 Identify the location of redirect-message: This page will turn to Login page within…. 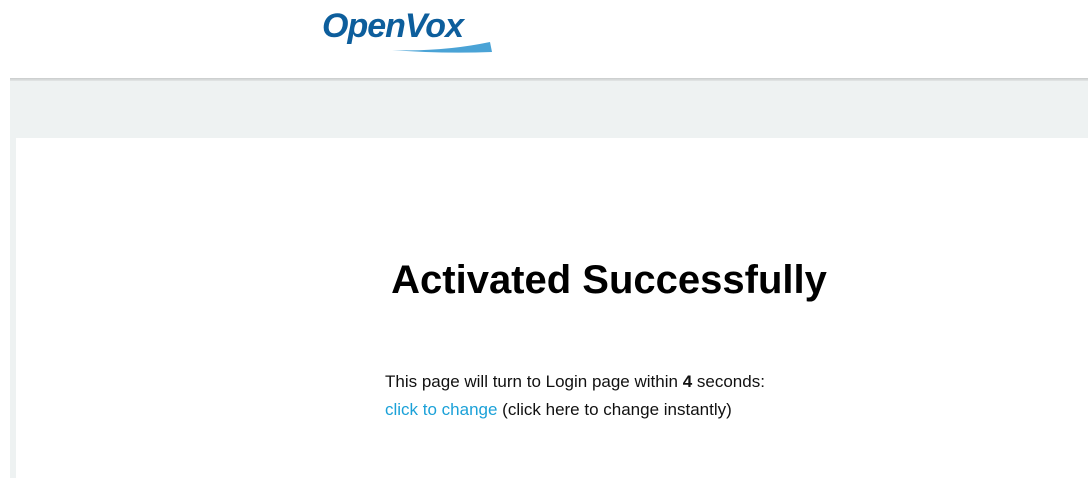
(575, 396).